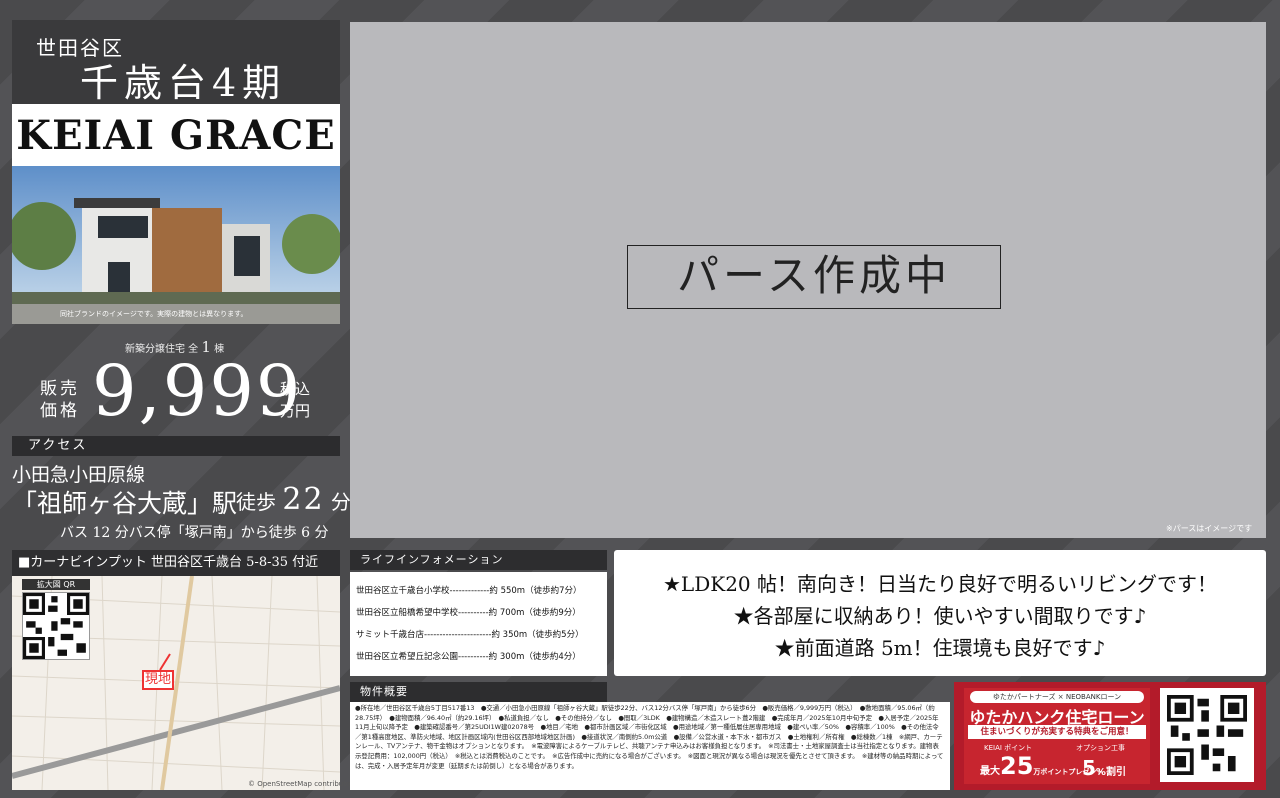 The height and width of the screenshot is (798, 1280). I want to click on rendering-status: パース作成中, so click(814, 277).